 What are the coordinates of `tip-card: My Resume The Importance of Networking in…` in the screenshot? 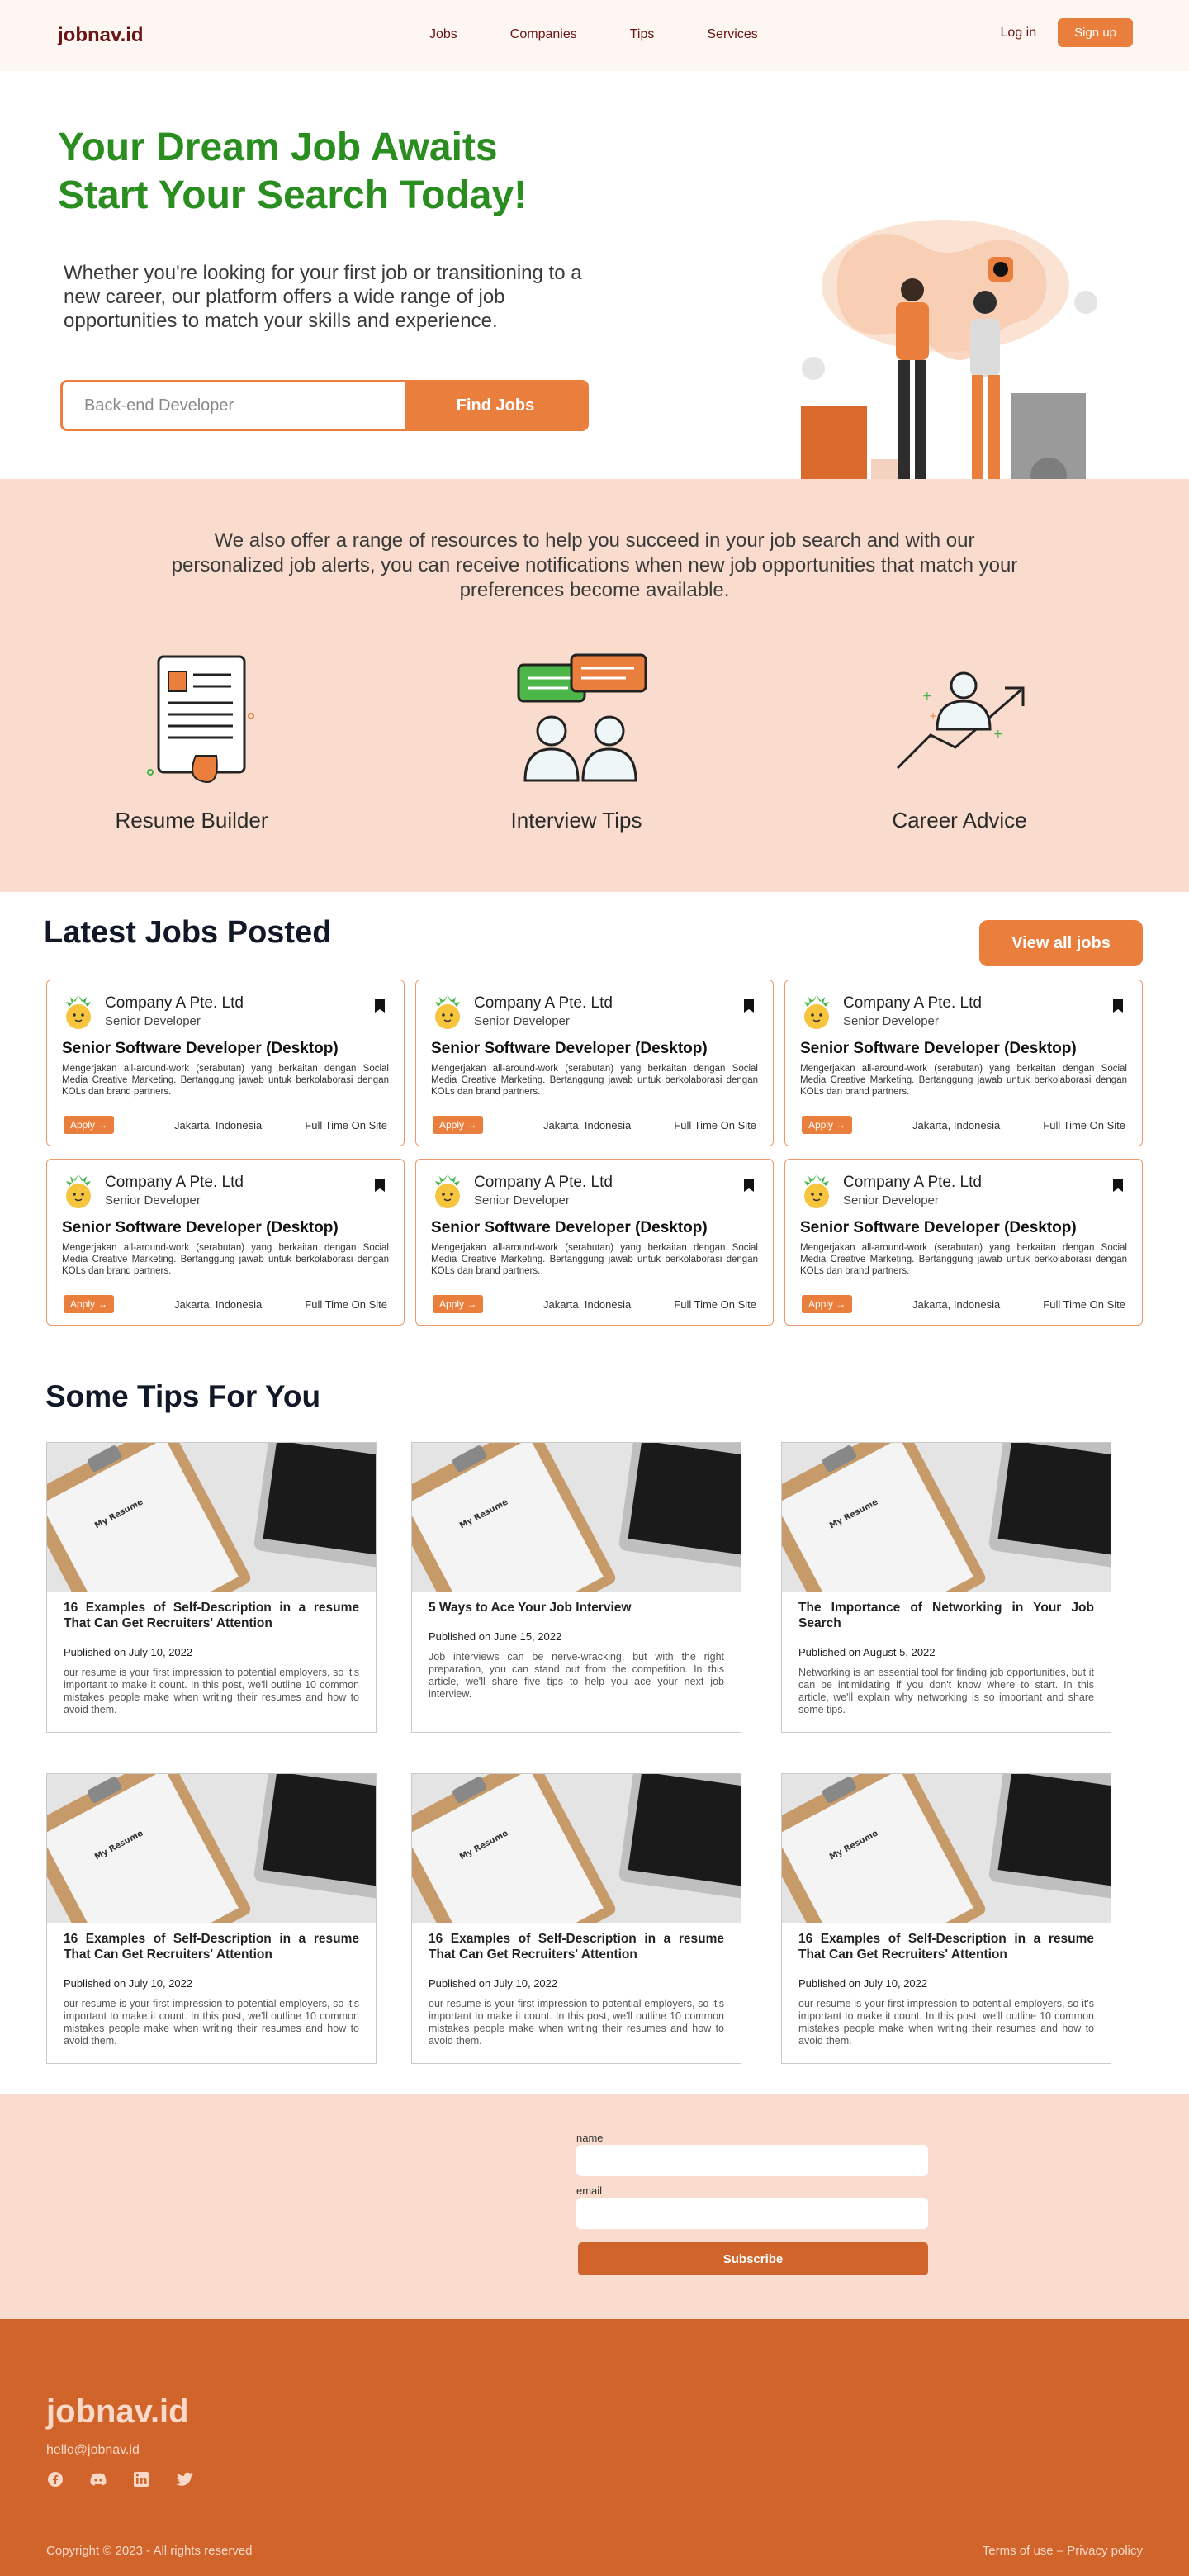 It's located at (946, 1587).